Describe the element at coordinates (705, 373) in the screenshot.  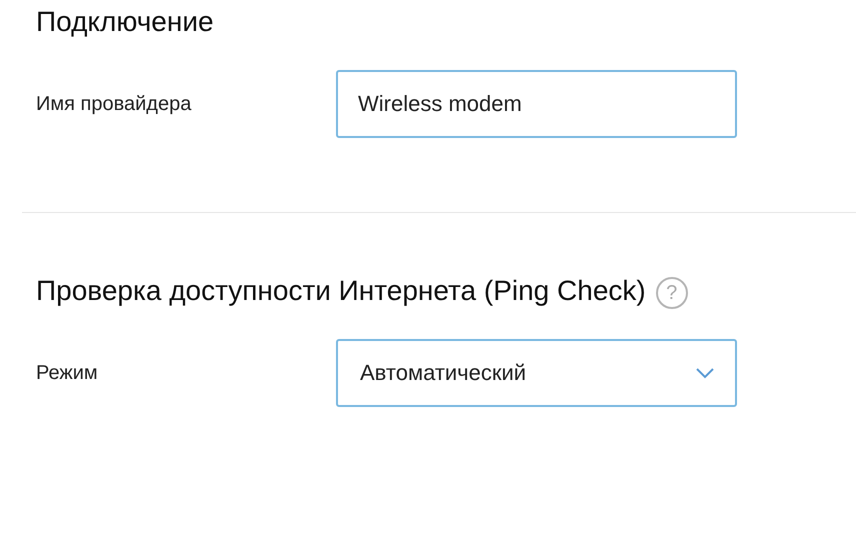
I see `chevron-down-icon` at that location.